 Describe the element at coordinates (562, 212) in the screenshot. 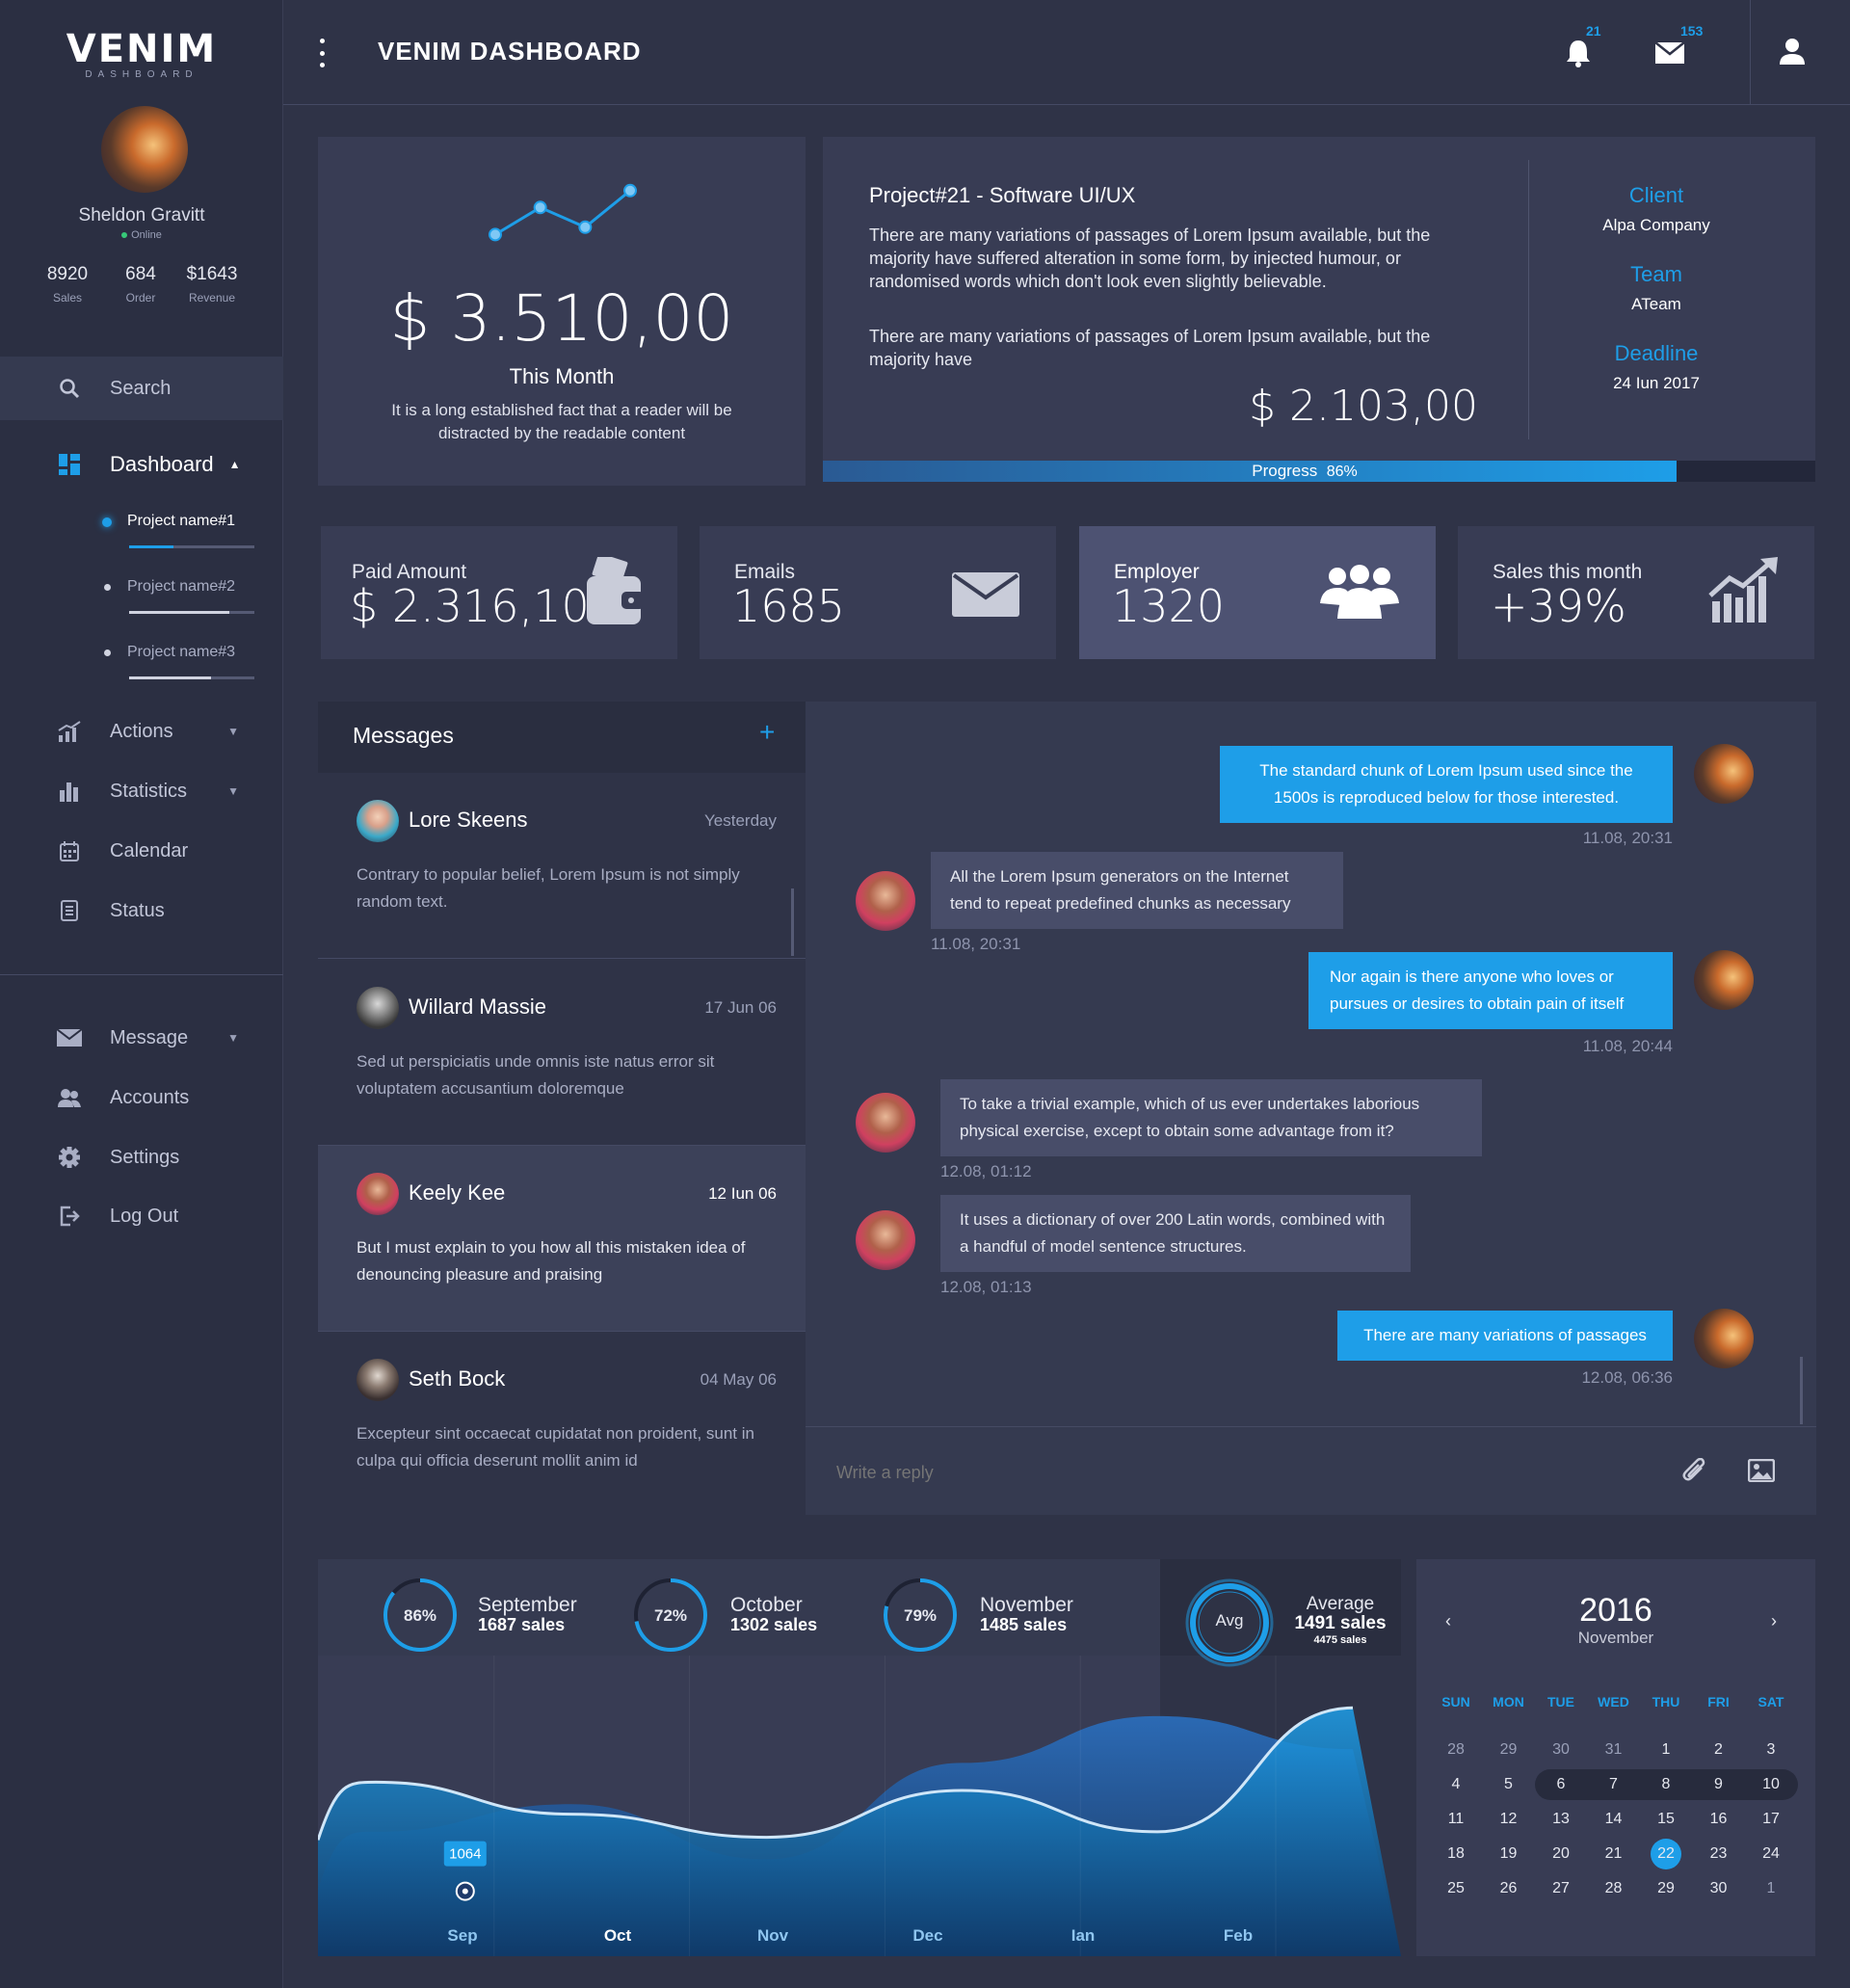

I see `sparkline-path` at that location.